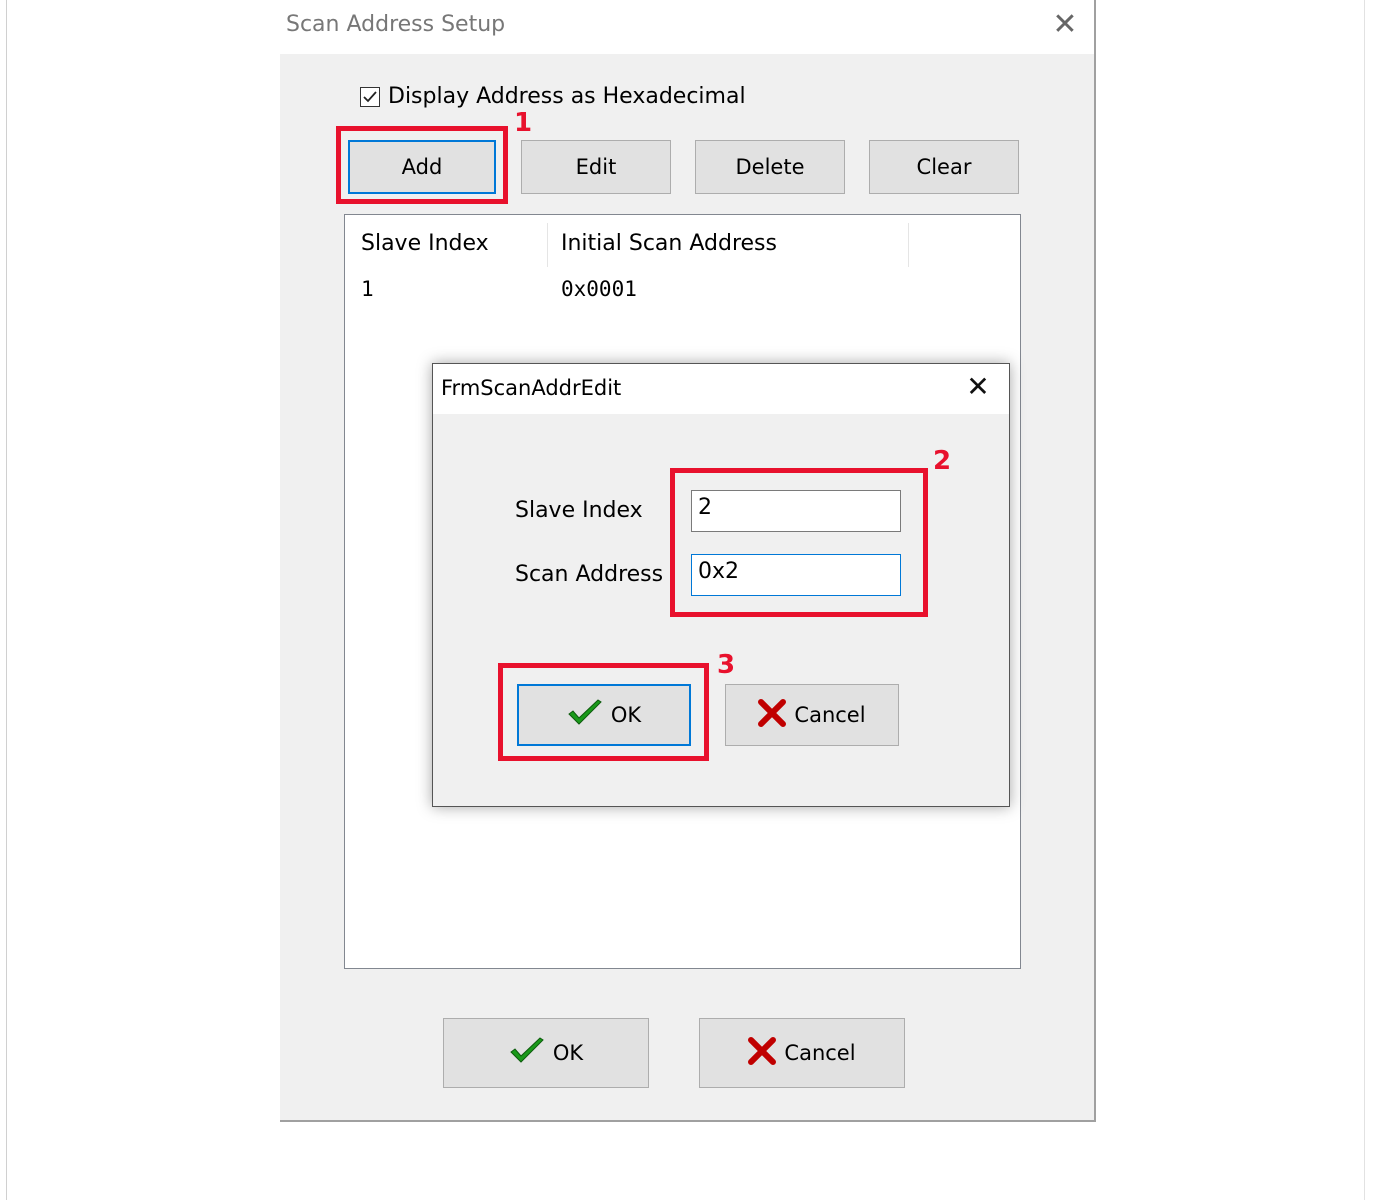  What do you see at coordinates (523, 123) in the screenshot?
I see `annotation-number-1: 1` at bounding box center [523, 123].